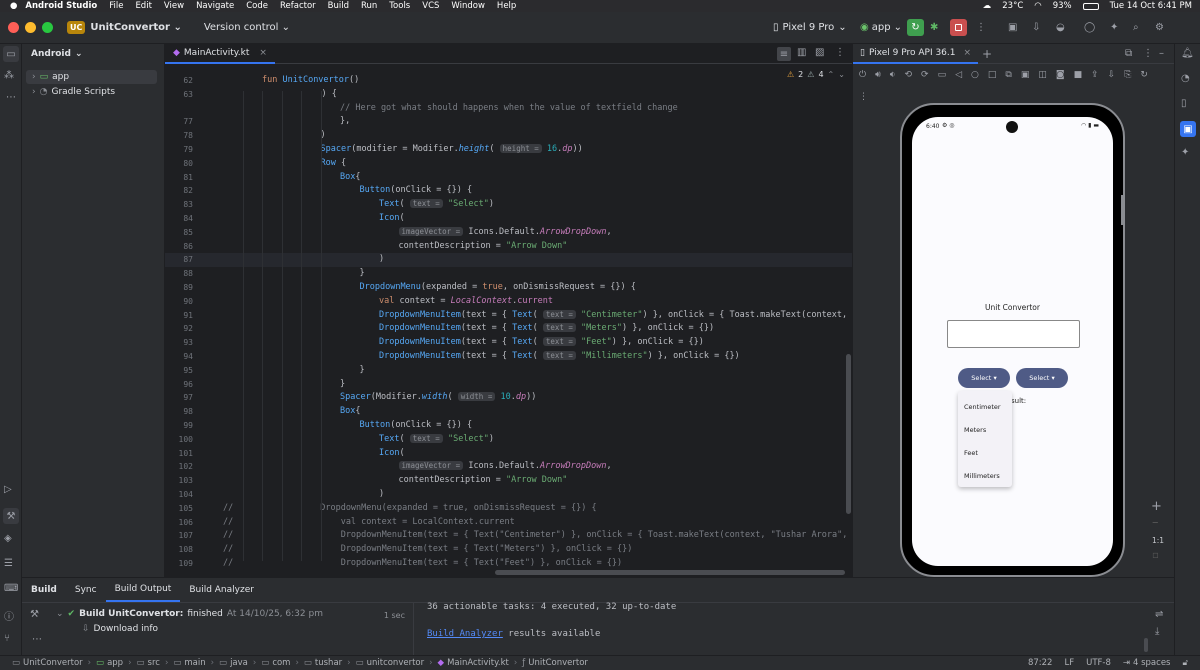 Image resolution: width=1200 pixels, height=670 pixels. Describe the element at coordinates (925, 75) in the screenshot. I see `rotate-right-icon: ⟳` at that location.